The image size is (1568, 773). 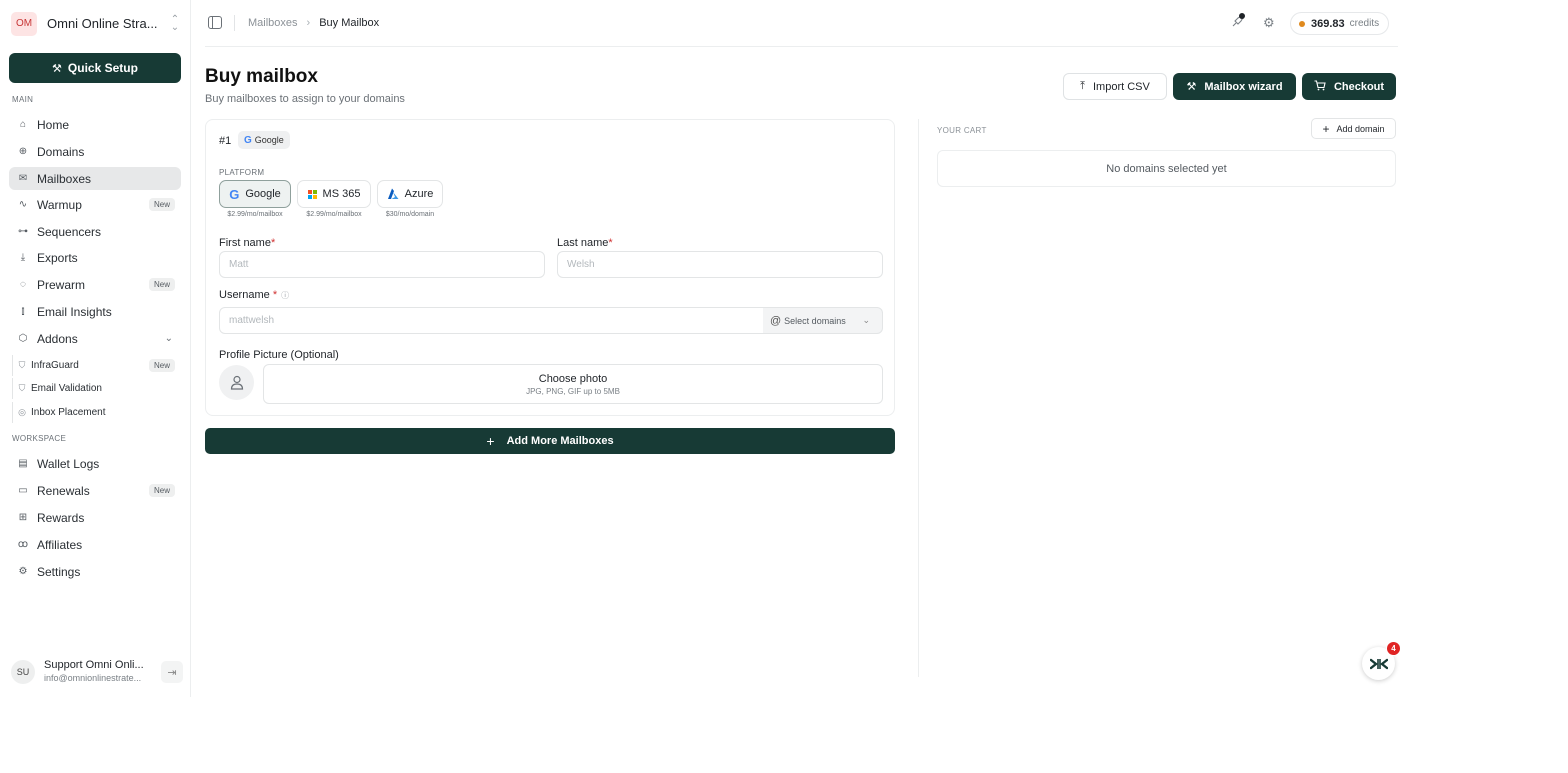 I want to click on sidebar-item-email-validation: ⛉ Email Validation, so click(x=96, y=388).